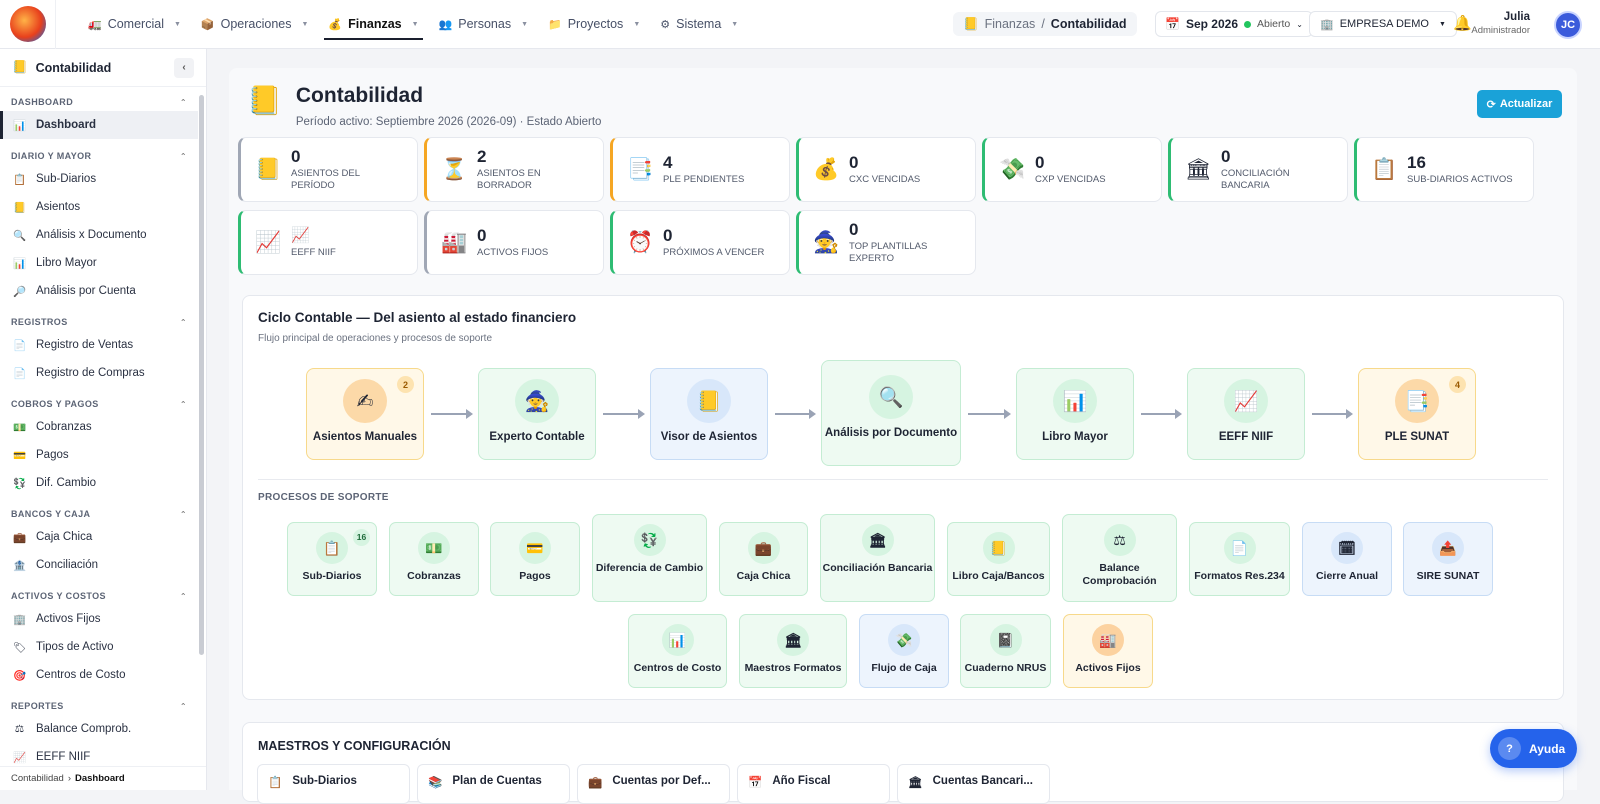  I want to click on cycle-node-eeff-niif: 📈 EEFF NIIF, so click(1246, 414).